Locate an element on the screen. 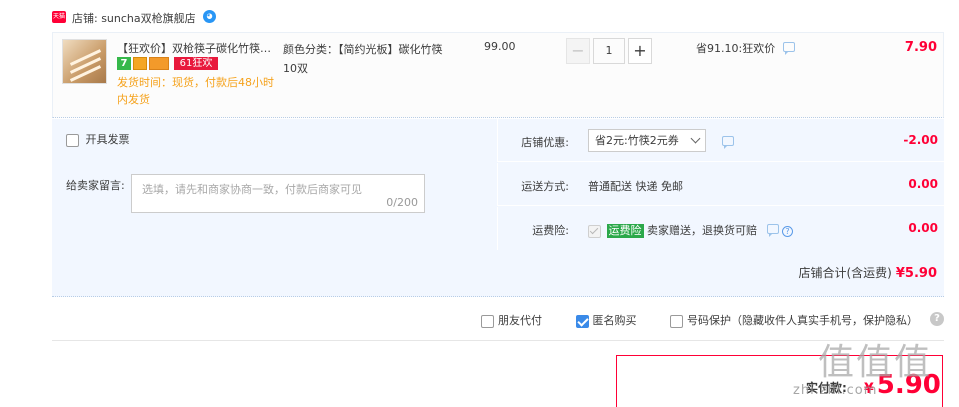 The image size is (959, 407). coupon-amount: -2.00 is located at coordinates (920, 140).